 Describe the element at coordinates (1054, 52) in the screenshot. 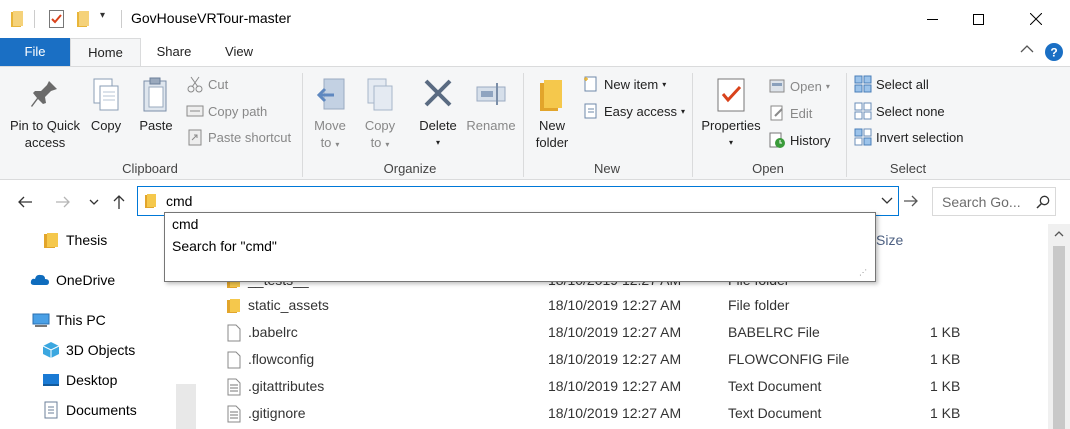

I see `help-icon: ?` at that location.